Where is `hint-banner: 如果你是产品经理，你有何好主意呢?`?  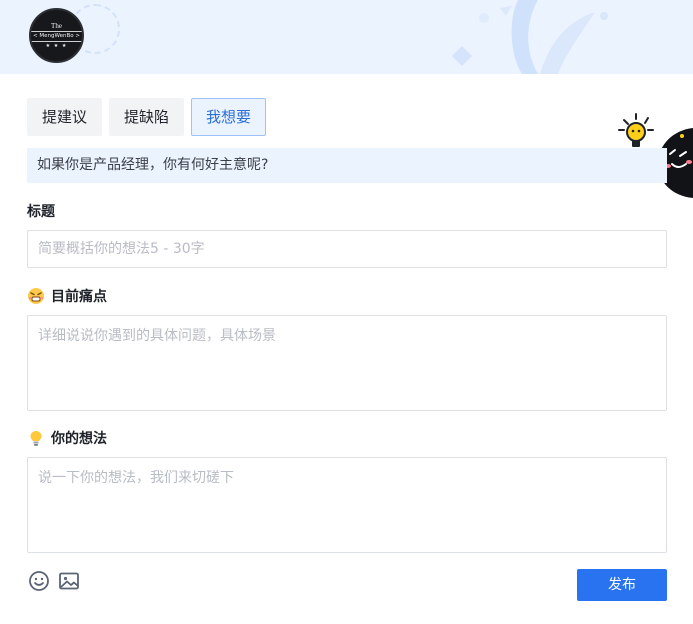
hint-banner: 如果你是产品经理，你有何好主意呢? is located at coordinates (347, 165).